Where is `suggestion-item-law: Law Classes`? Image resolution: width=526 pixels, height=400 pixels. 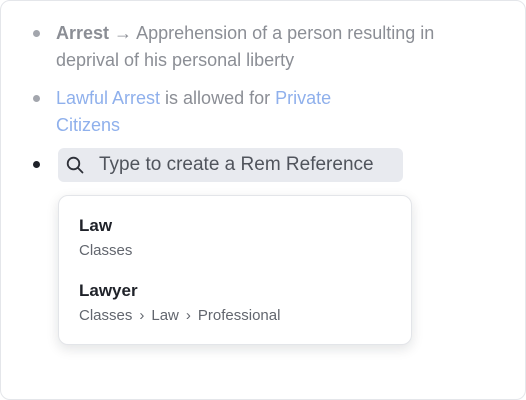
suggestion-item-law: Law Classes is located at coordinates (240, 238).